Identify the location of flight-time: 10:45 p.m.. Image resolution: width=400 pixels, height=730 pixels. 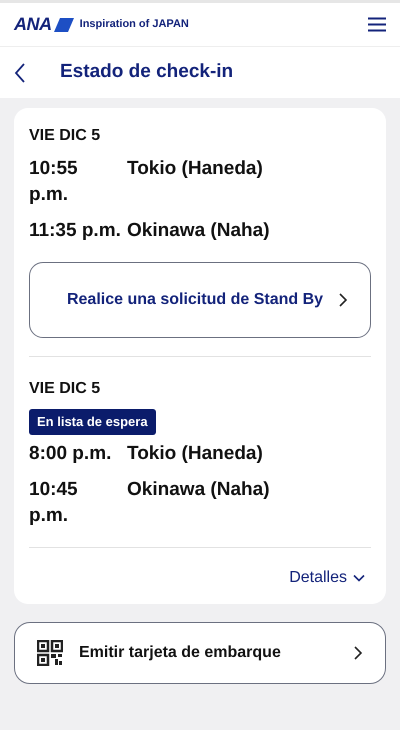
(54, 503).